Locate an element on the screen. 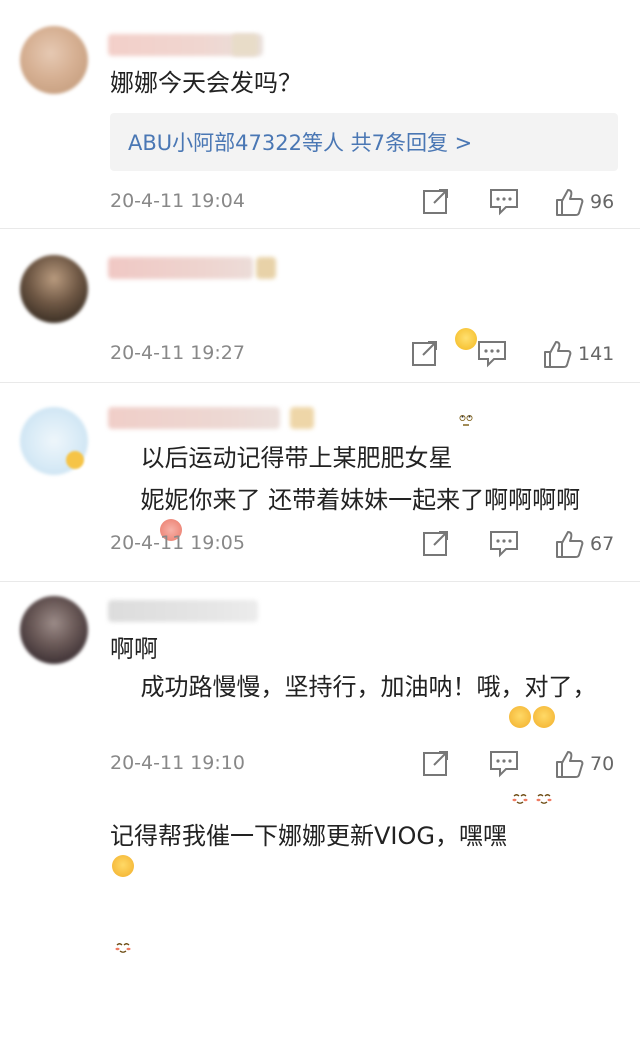  comment-text: 娜娜今天会发吗？ is located at coordinates (206, 83).